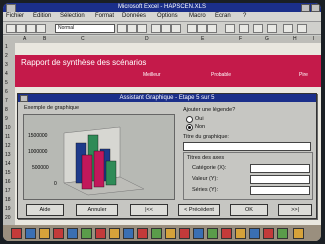 This screenshot has height=244, width=325. I want to click on align-right-icon, so click(176, 28).